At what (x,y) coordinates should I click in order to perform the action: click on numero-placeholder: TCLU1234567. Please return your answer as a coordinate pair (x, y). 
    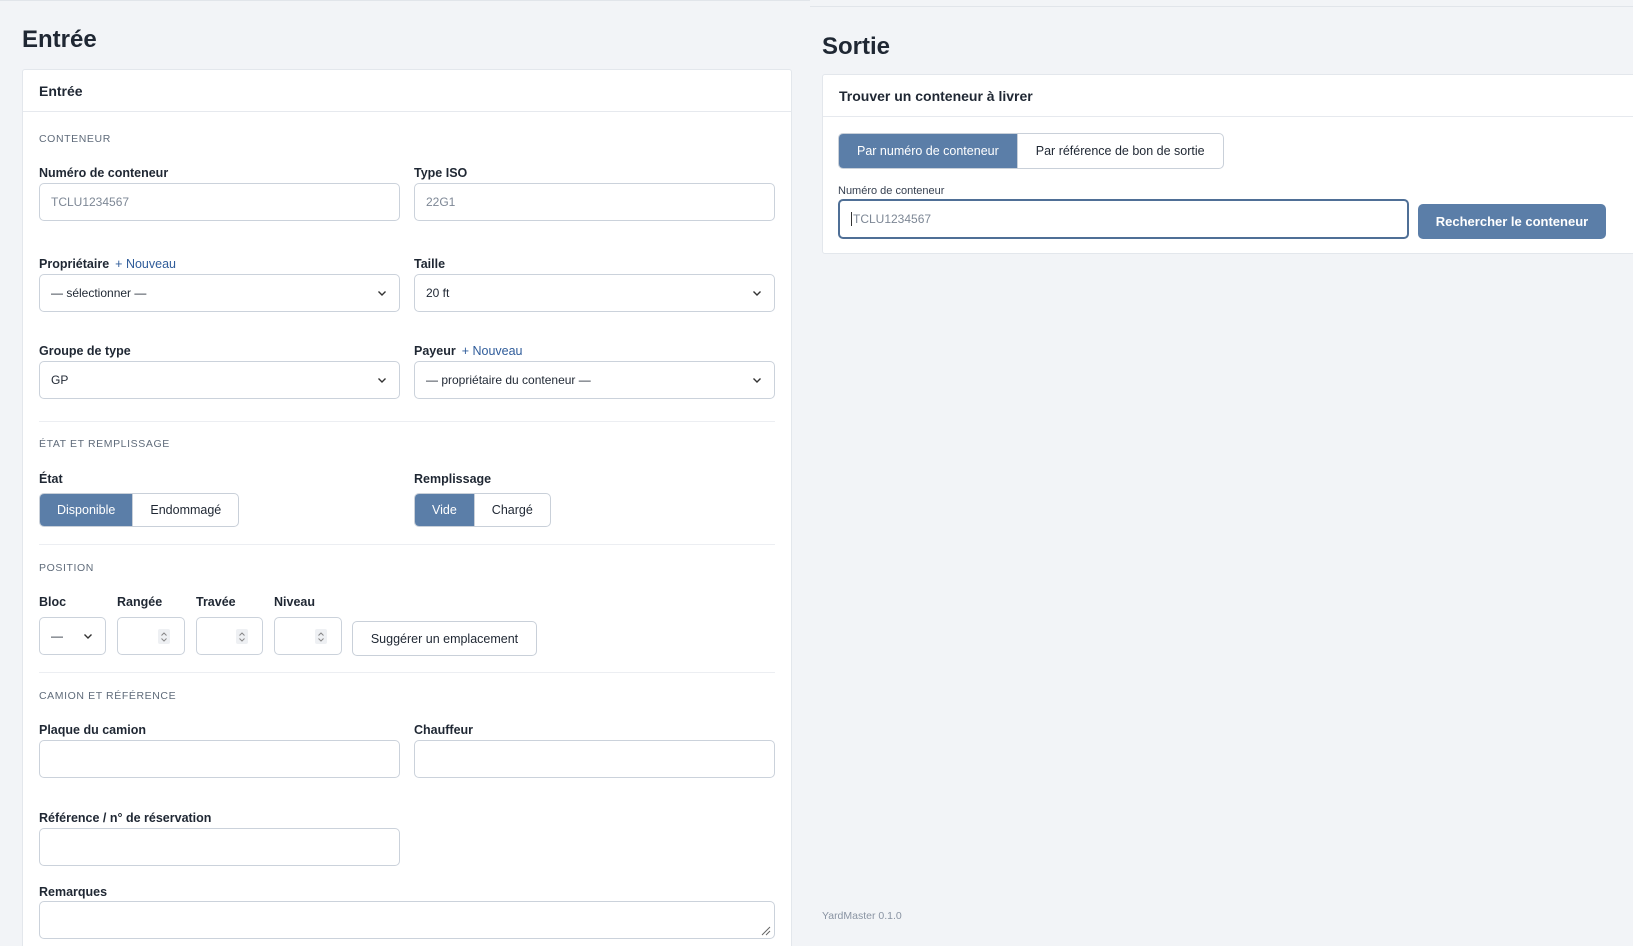
    Looking at the image, I should click on (90, 202).